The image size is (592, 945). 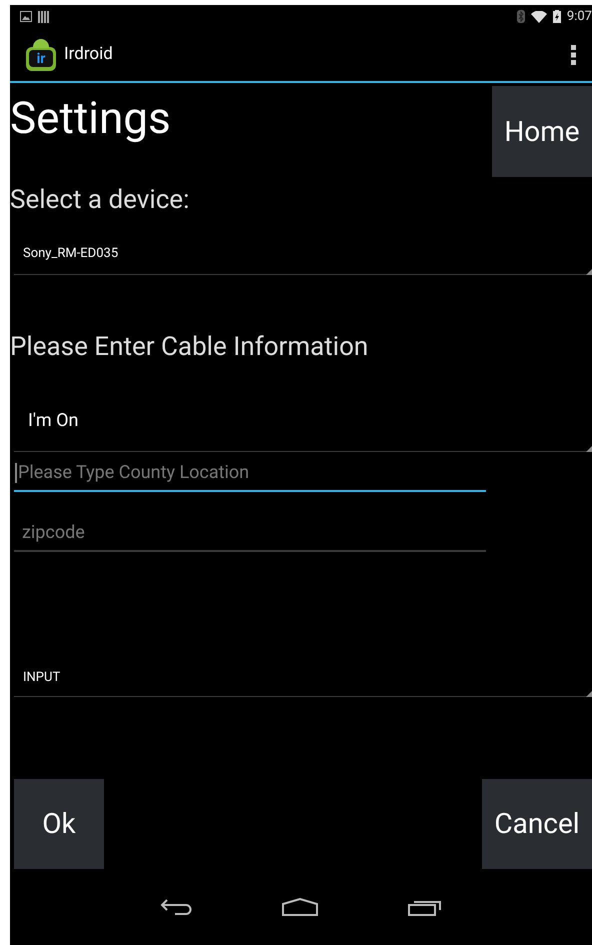 What do you see at coordinates (176, 907) in the screenshot?
I see `back-icon` at bounding box center [176, 907].